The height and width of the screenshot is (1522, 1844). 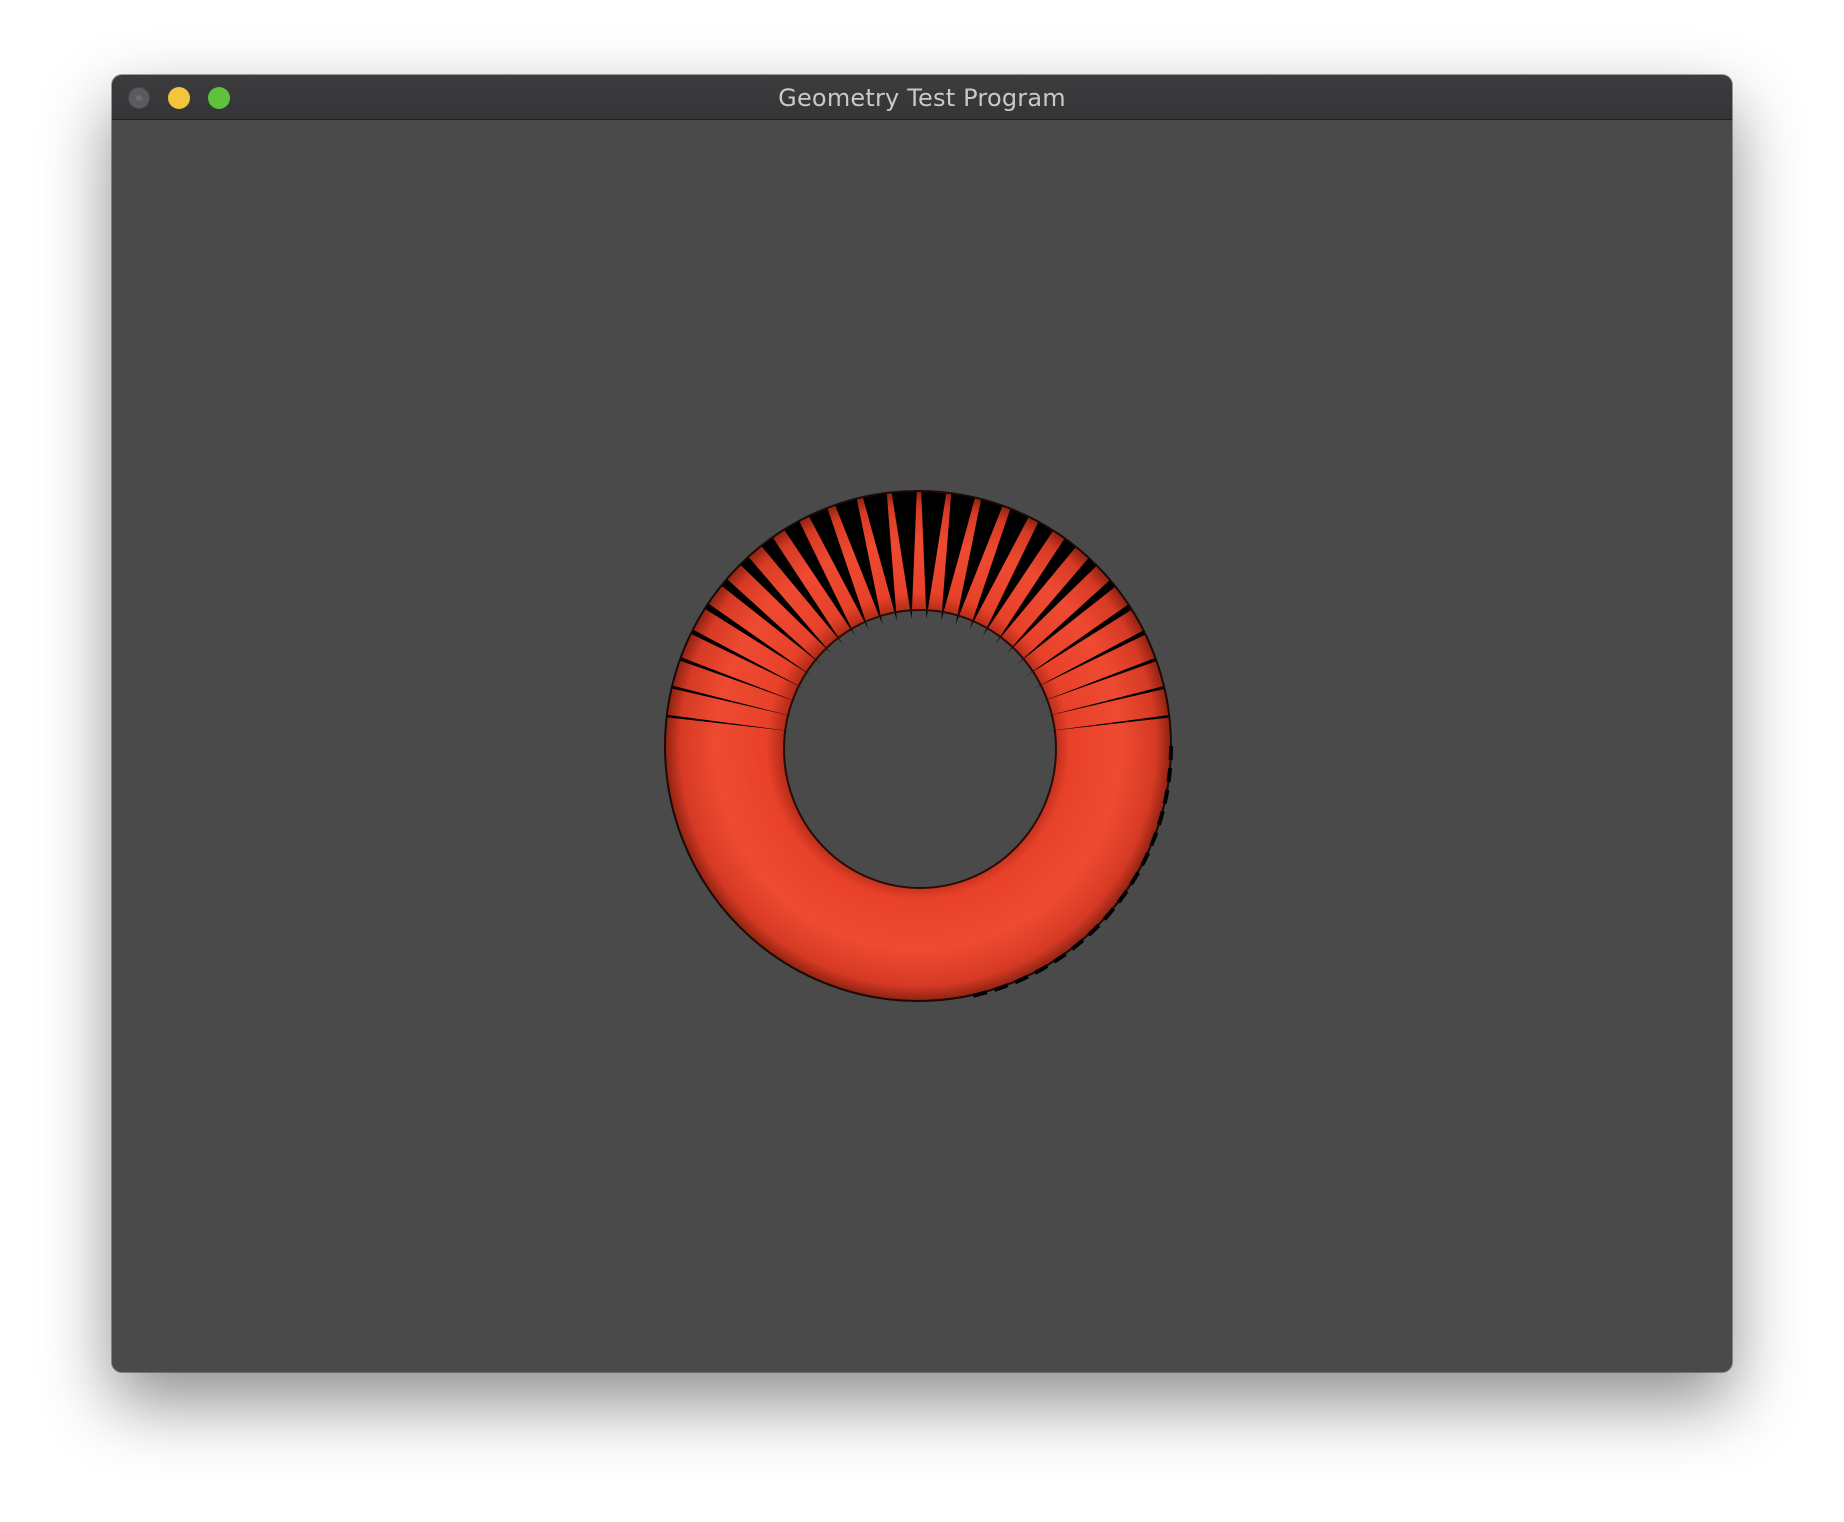 I want to click on torus-body, so click(x=918, y=746).